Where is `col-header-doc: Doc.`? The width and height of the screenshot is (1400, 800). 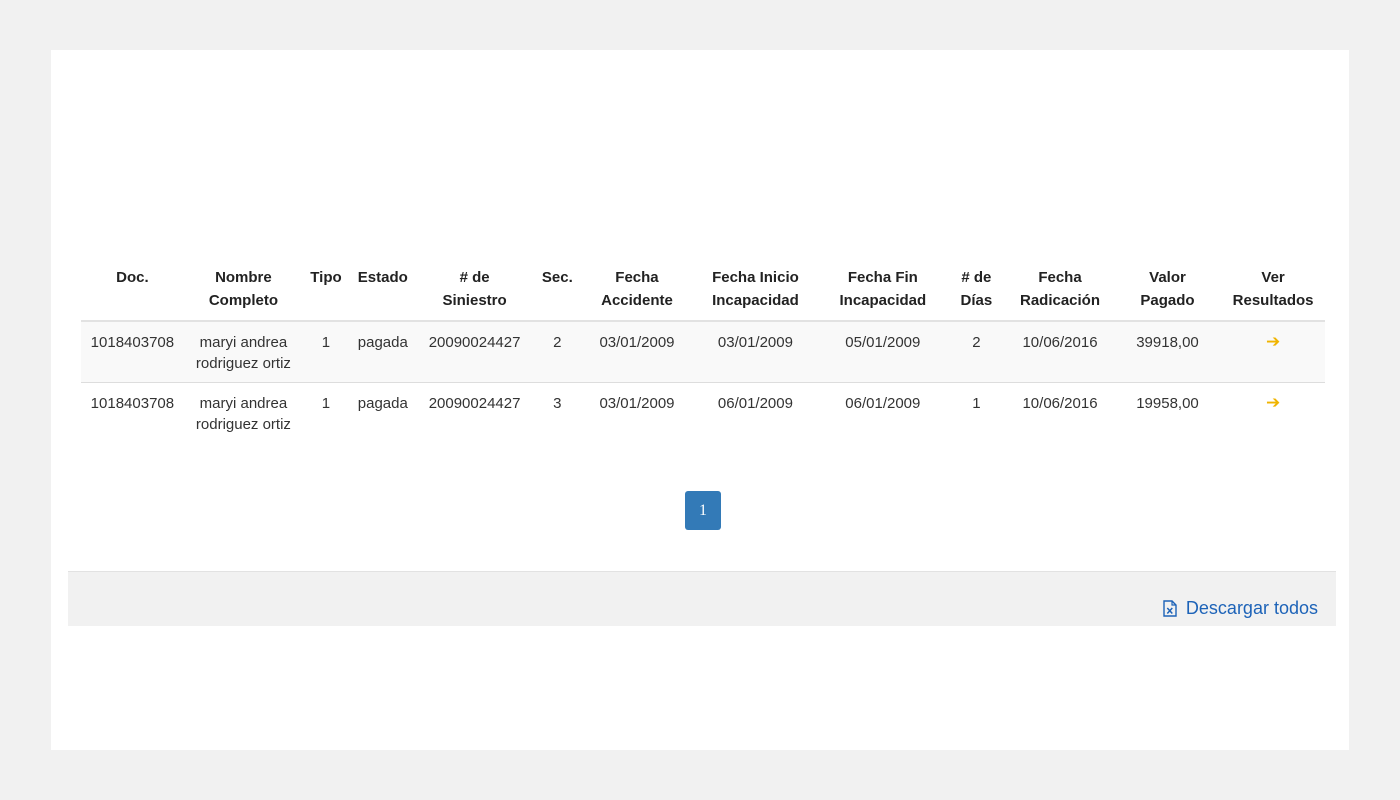
col-header-doc: Doc. is located at coordinates (132, 292).